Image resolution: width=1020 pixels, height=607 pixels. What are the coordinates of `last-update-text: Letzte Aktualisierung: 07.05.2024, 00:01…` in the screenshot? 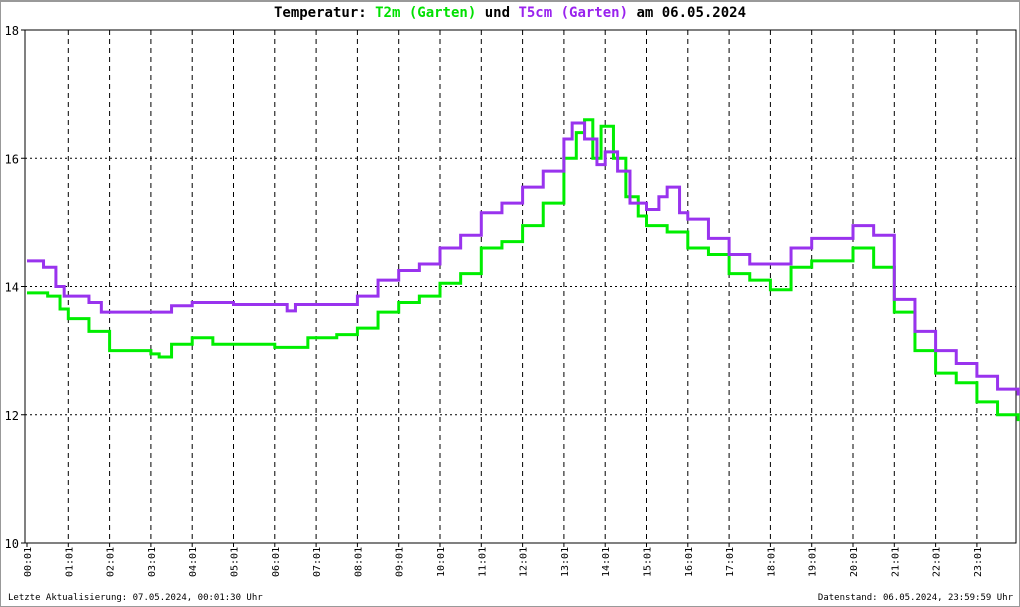 It's located at (135, 598).